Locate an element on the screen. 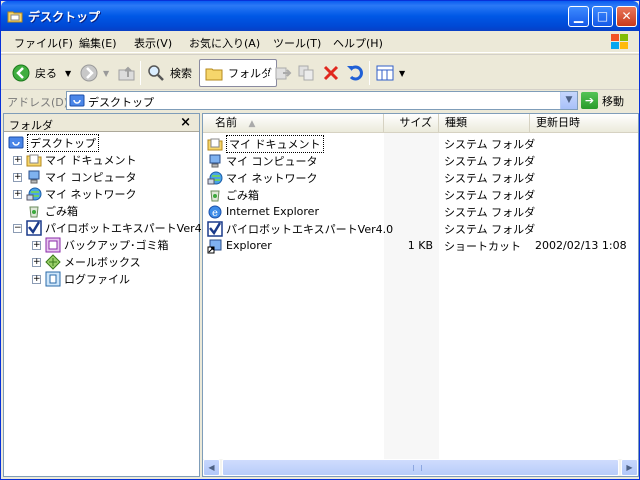 The image size is (640, 480). internet-explorer-icon: e is located at coordinates (215, 212).